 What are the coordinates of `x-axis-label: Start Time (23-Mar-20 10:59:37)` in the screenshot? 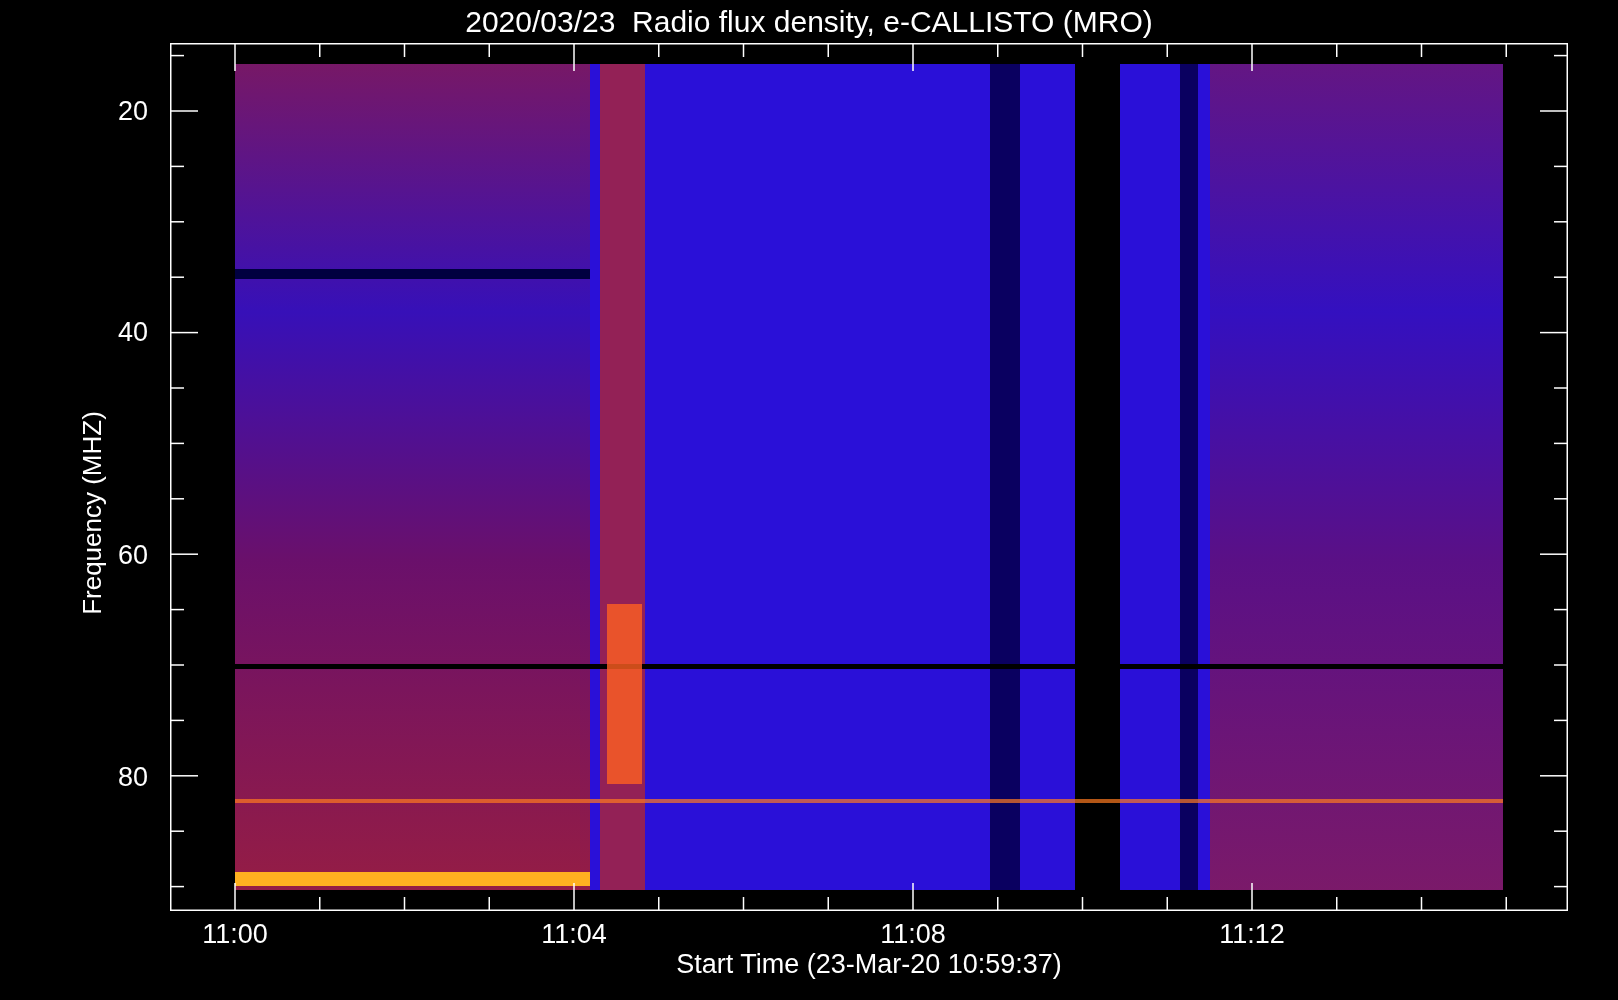 It's located at (869, 964).